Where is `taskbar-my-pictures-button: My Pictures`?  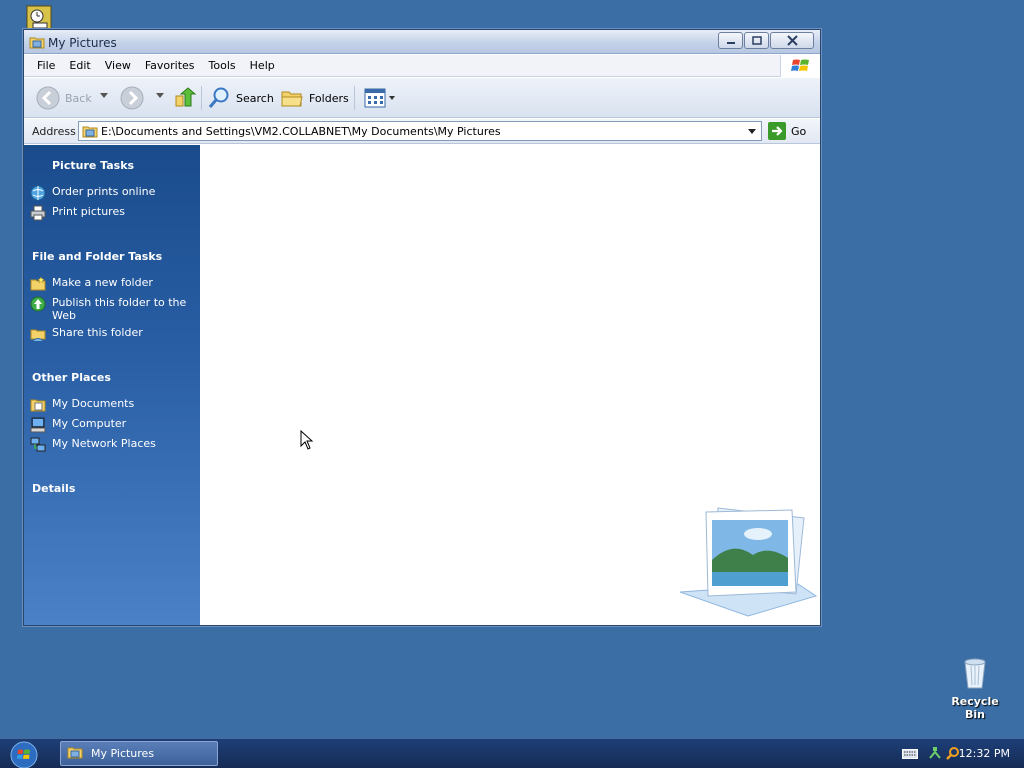 taskbar-my-pictures-button: My Pictures is located at coordinates (139, 753).